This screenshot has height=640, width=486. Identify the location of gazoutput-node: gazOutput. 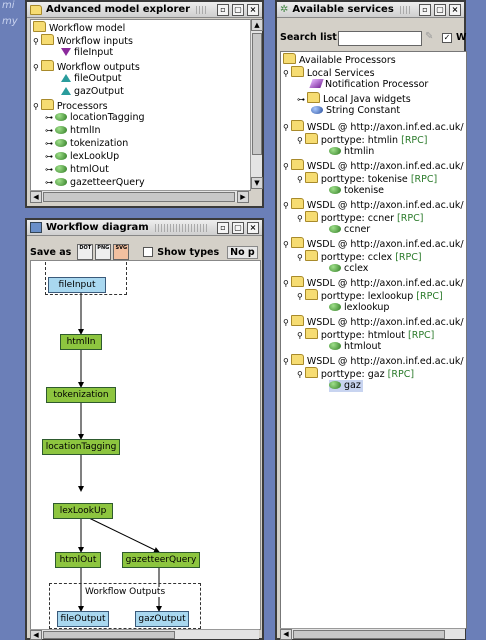
(162, 619).